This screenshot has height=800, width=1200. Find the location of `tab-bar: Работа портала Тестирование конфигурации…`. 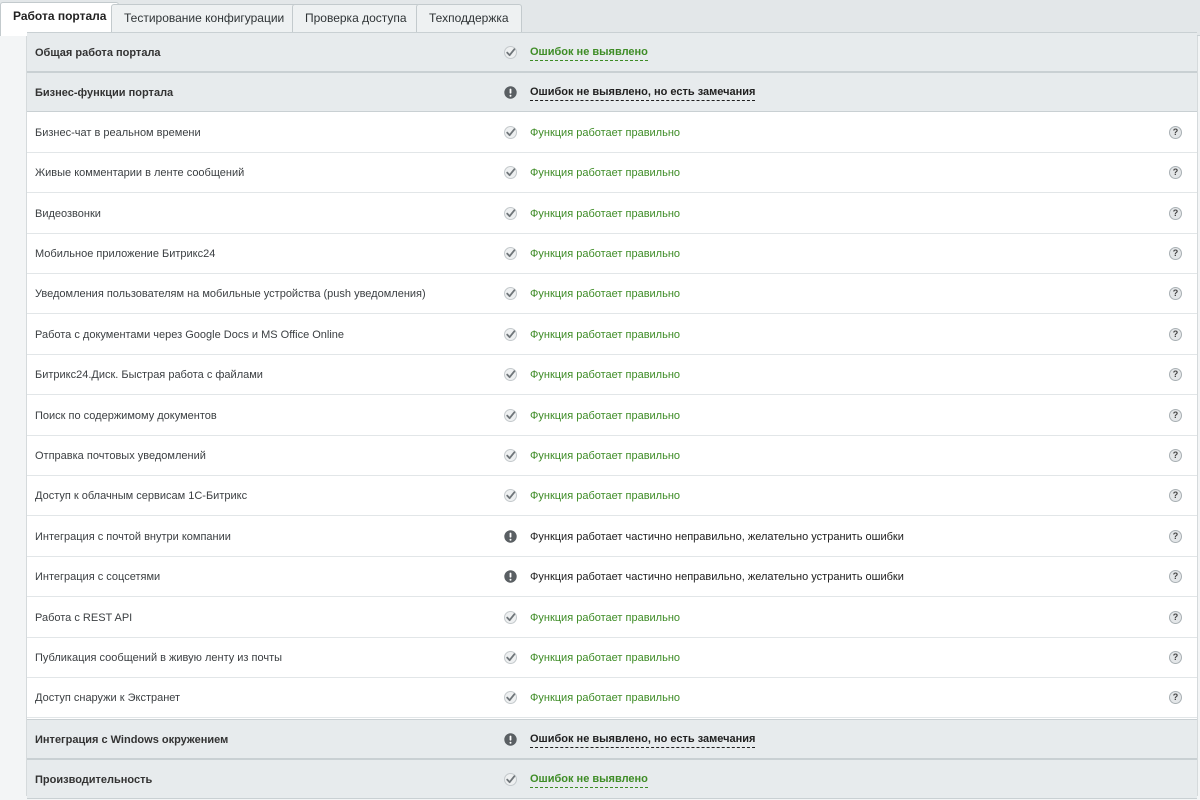

tab-bar: Работа портала Тестирование конфигурации… is located at coordinates (600, 18).